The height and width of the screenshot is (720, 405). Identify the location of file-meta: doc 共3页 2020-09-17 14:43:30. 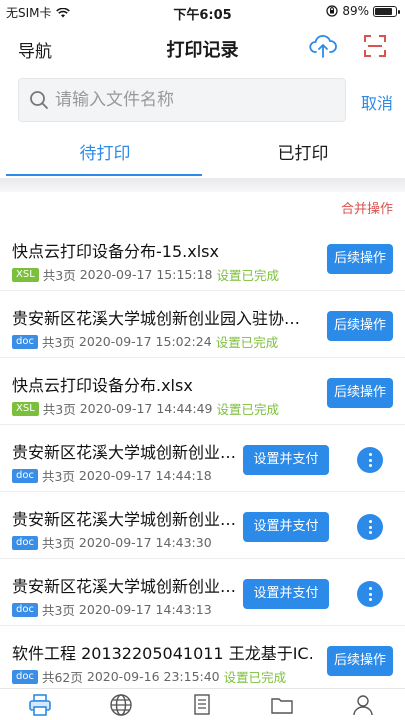
(112, 542).